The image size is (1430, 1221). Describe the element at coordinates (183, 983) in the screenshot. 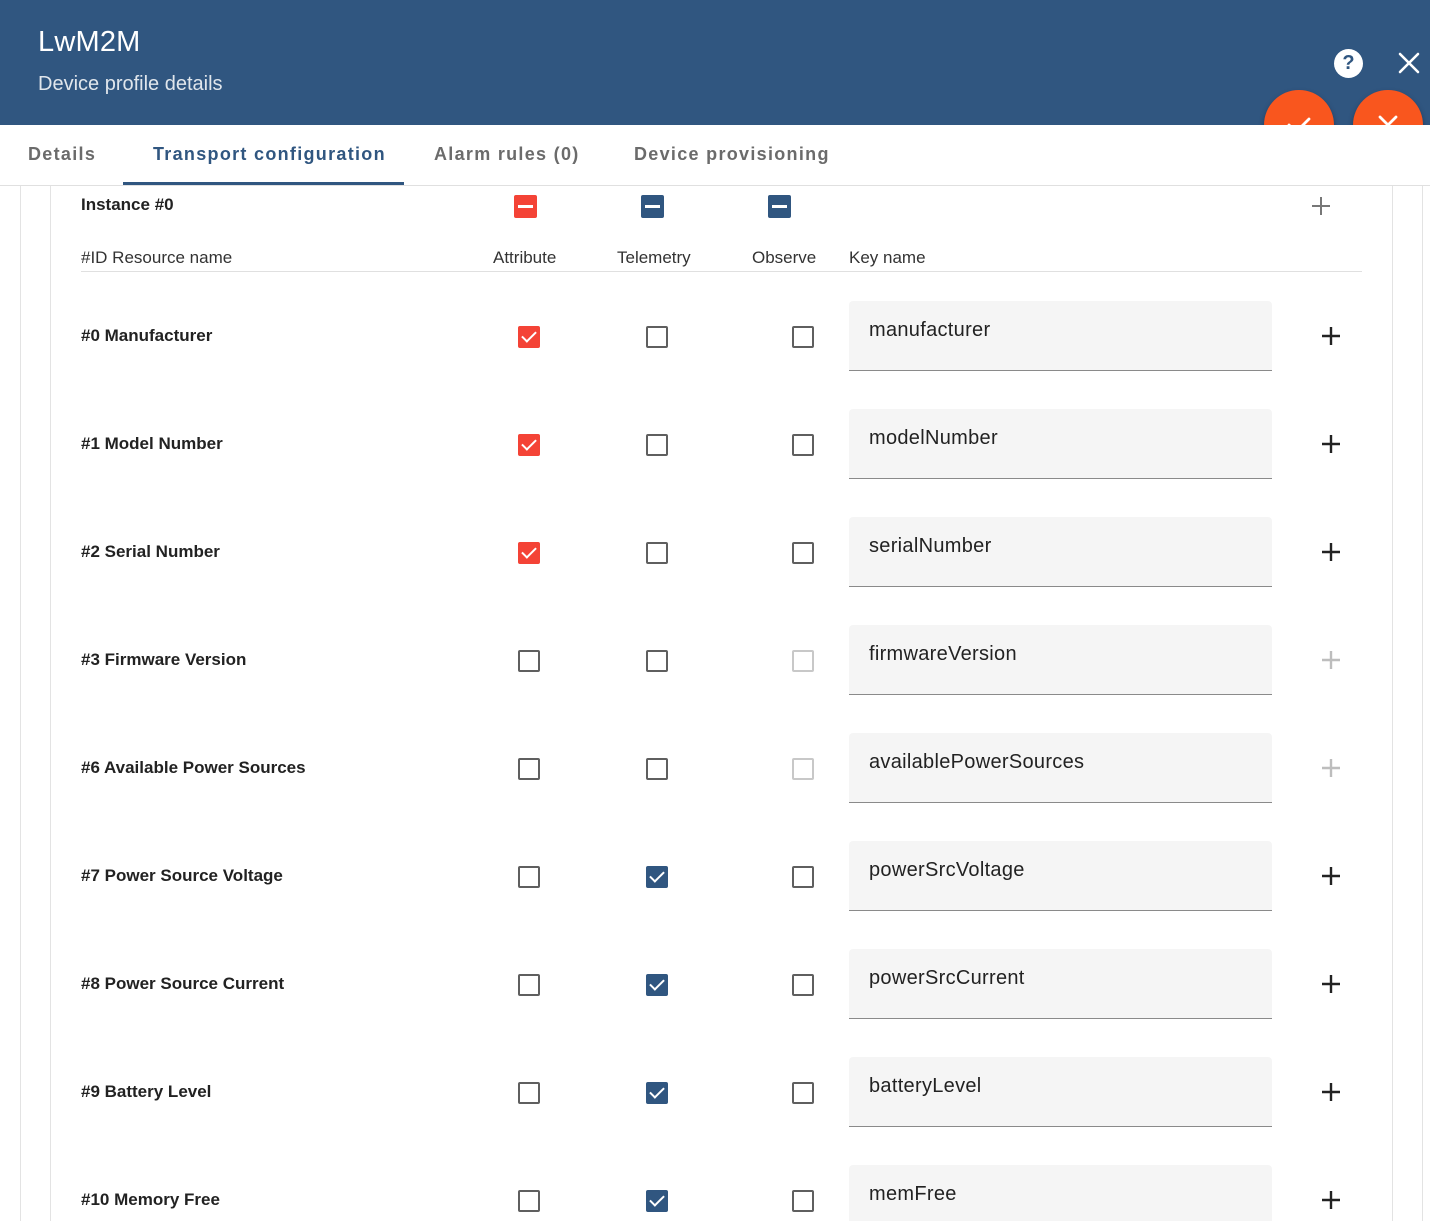

I see `resource-name: #8 Power Source Current` at that location.